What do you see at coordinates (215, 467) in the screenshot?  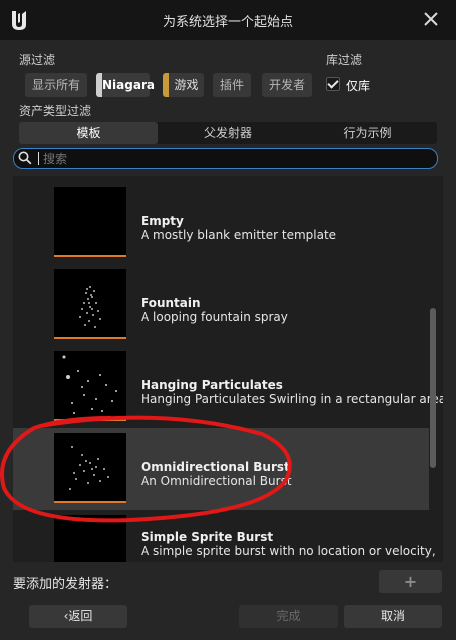 I see `emitter-name: Omnidirectional Burst` at bounding box center [215, 467].